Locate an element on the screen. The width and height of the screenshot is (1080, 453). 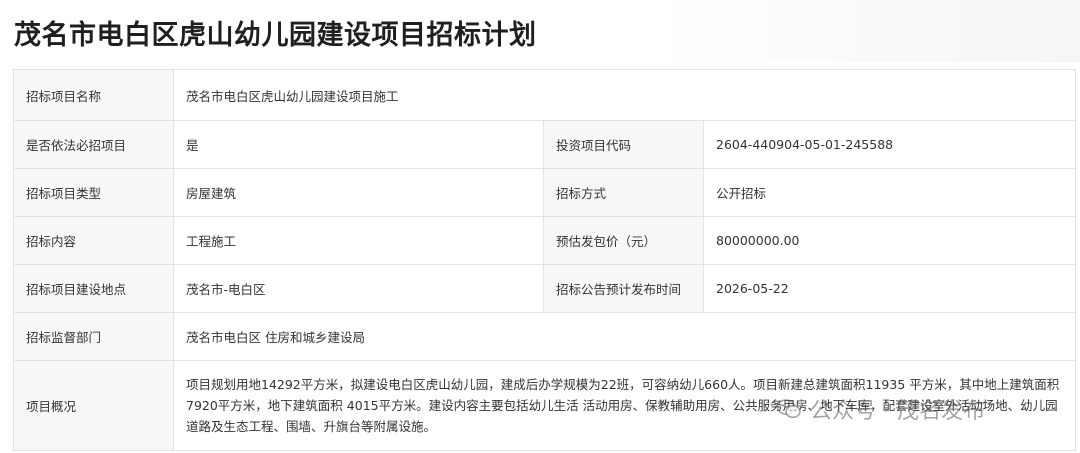
table-row: 招标内容 工程施工 预估发包价（元） 80000000.00 is located at coordinates (544, 240).